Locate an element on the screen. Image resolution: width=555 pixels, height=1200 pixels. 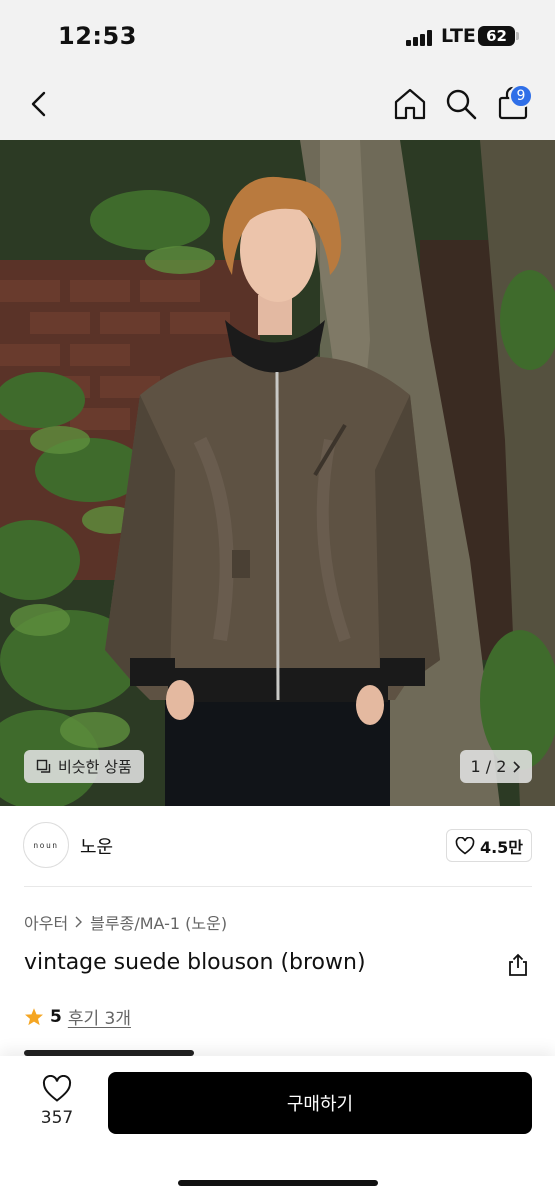
star-icon is located at coordinates (34, 1016).